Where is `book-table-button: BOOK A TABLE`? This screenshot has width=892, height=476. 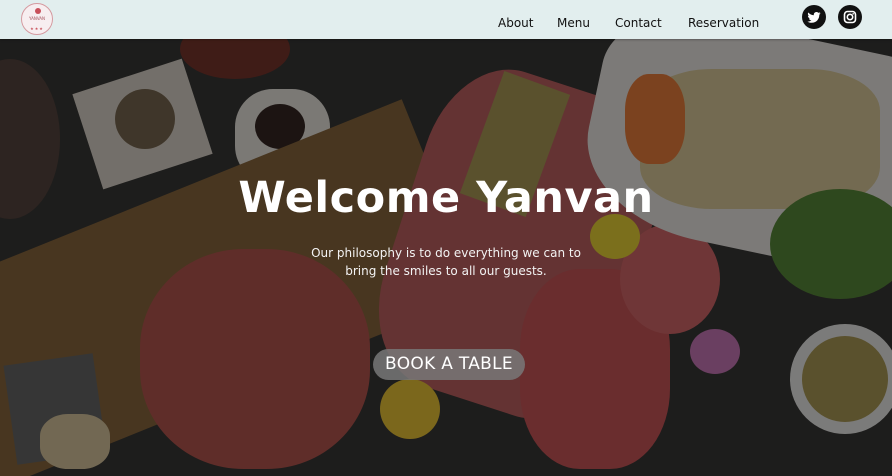
book-table-button: BOOK A TABLE is located at coordinates (449, 364).